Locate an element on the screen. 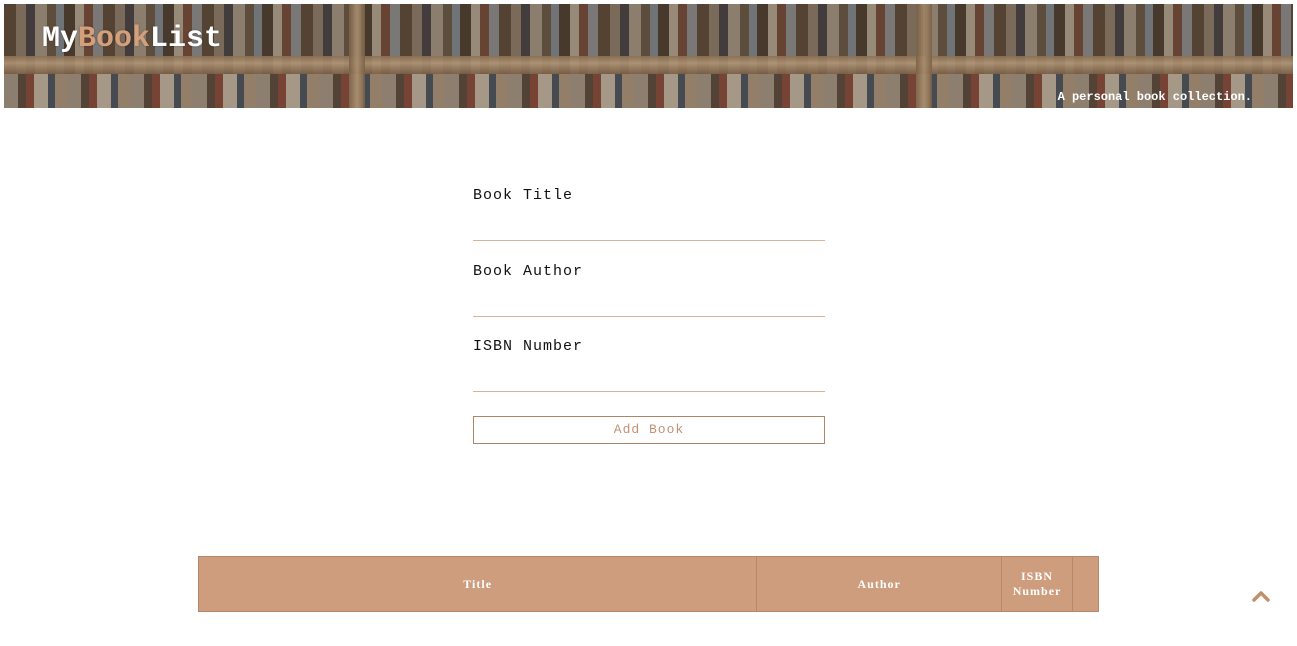  site-logo: MyBookList is located at coordinates (132, 39).